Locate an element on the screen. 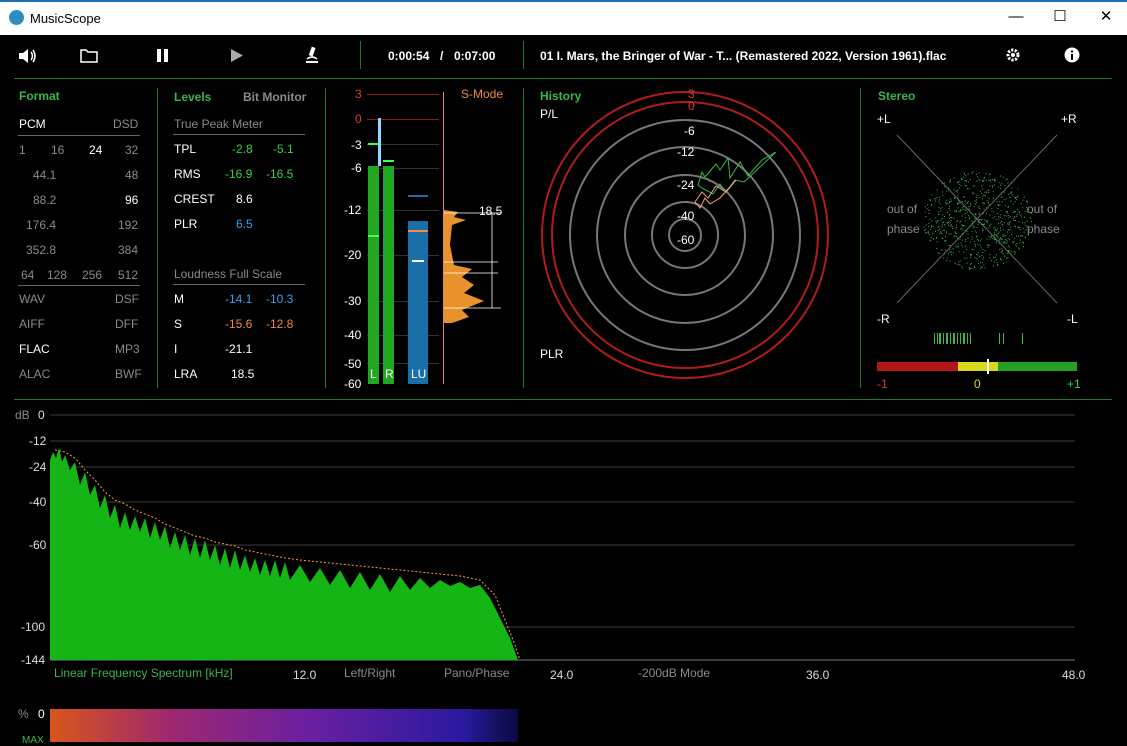 Image resolution: width=1127 pixels, height=746 pixels. maximize-button: ☐ is located at coordinates (1060, 17).